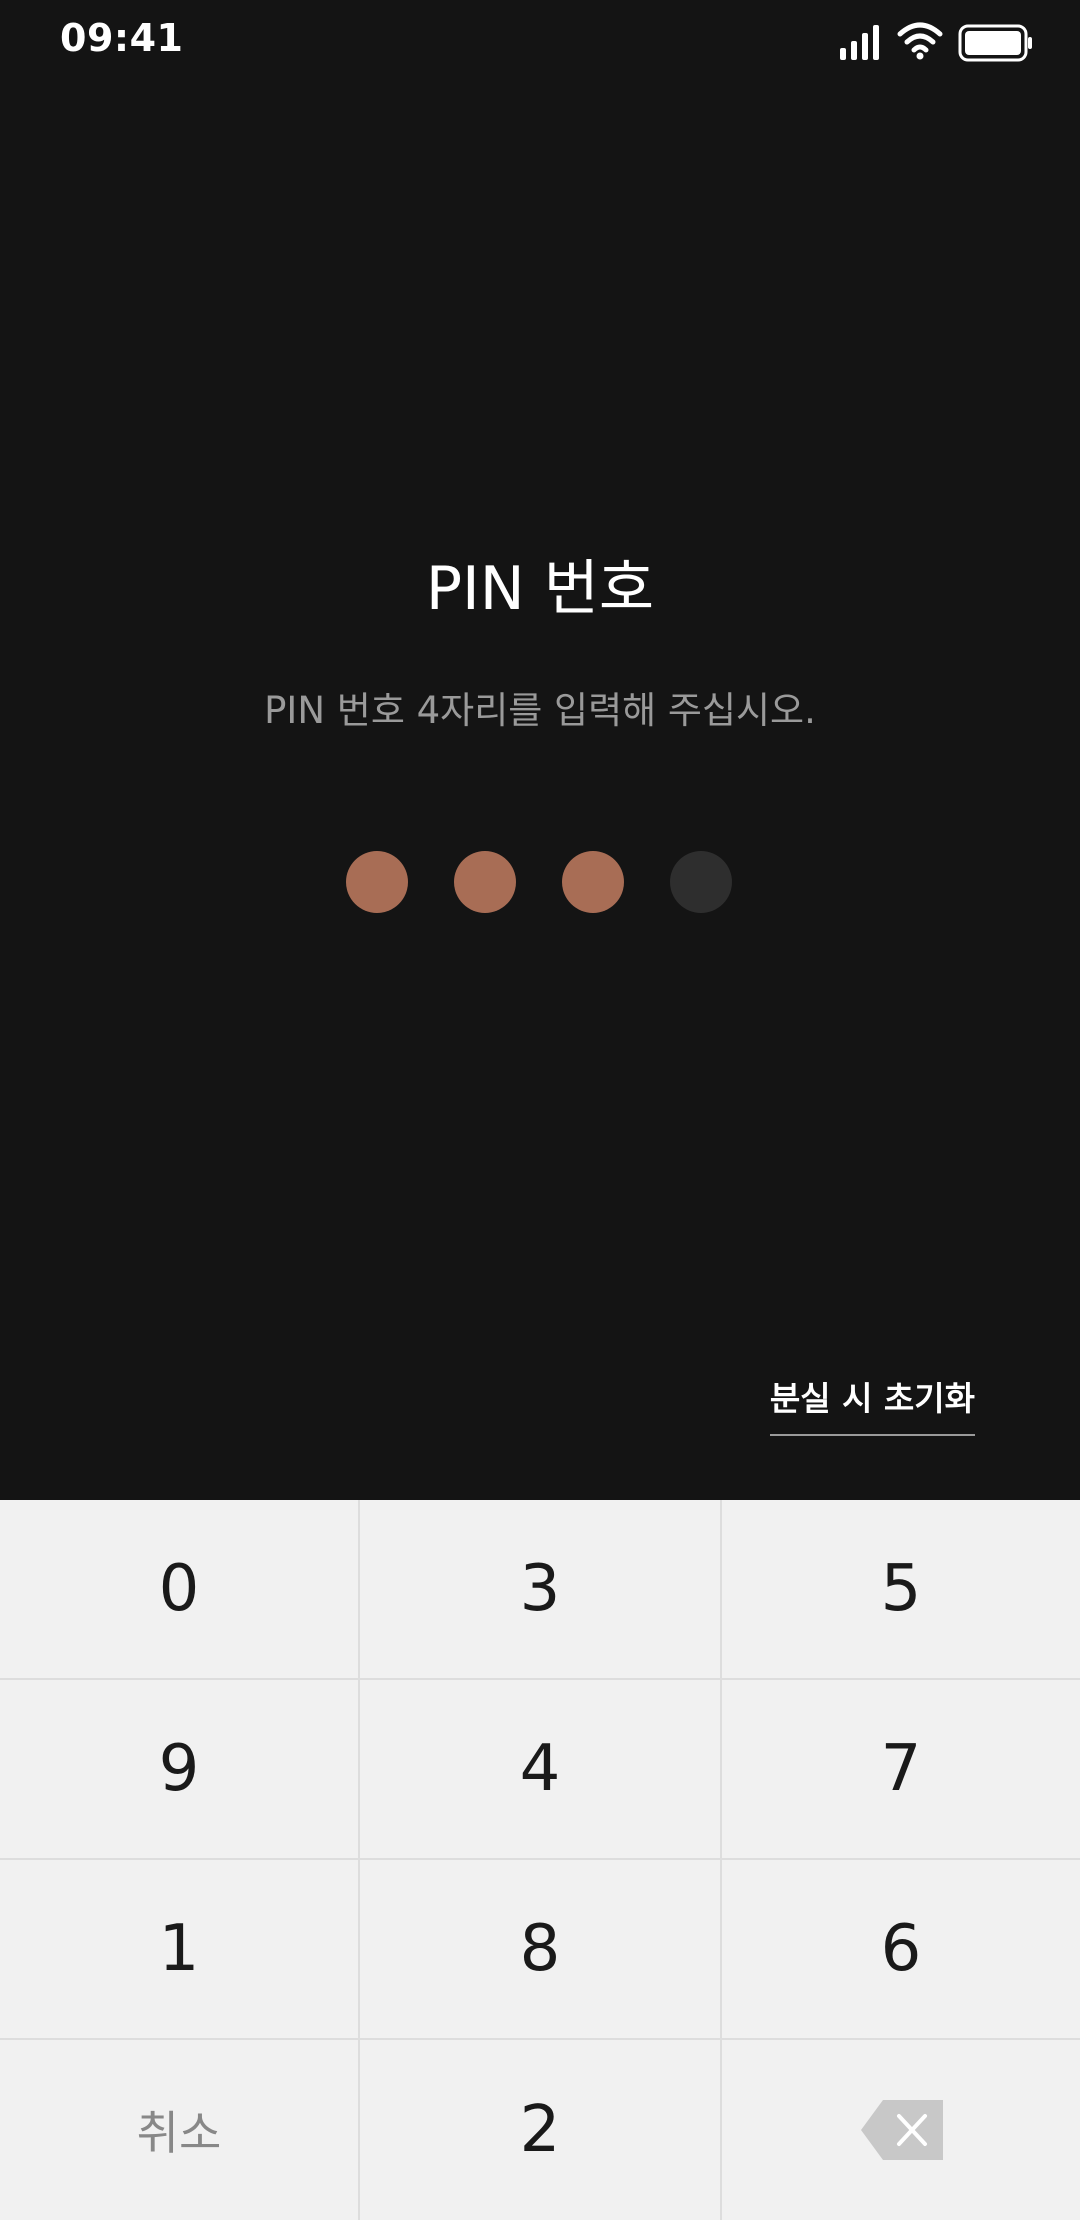 This screenshot has height=2220, width=1080. I want to click on key-6: 6, so click(901, 1949).